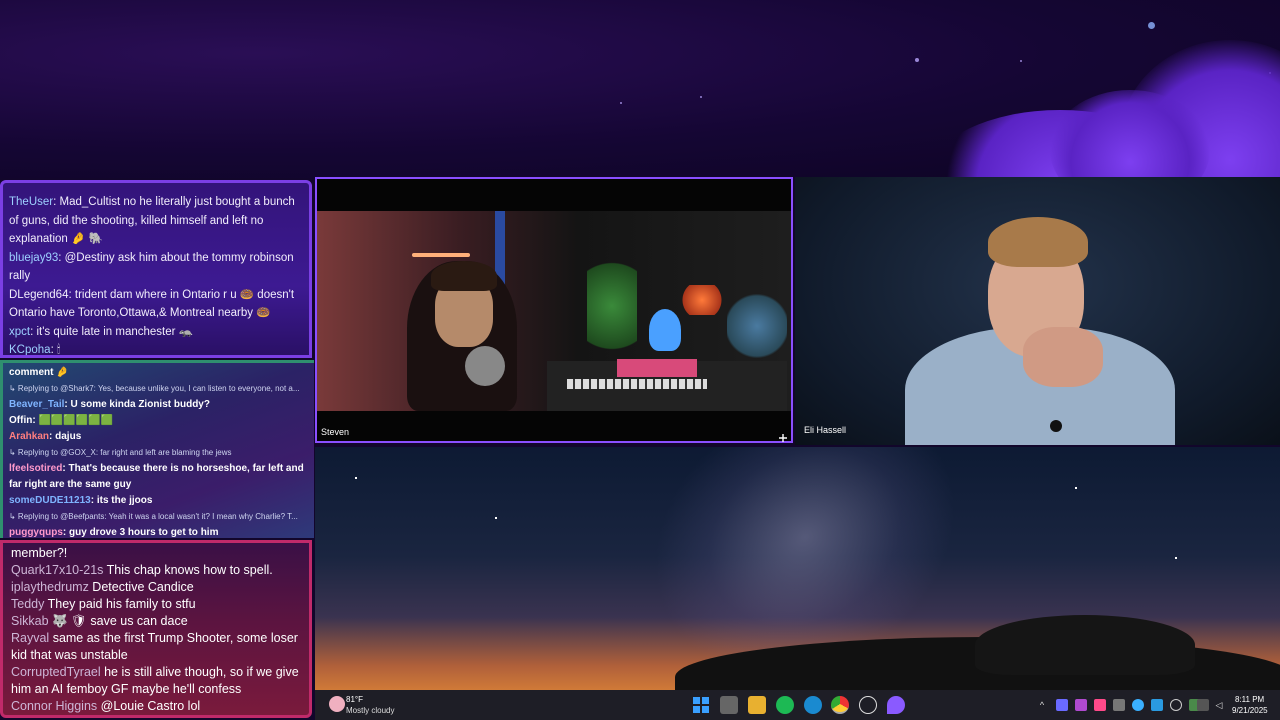 The width and height of the screenshot is (1280, 720). I want to click on clock-time: 8:11 PM, so click(1249, 699).